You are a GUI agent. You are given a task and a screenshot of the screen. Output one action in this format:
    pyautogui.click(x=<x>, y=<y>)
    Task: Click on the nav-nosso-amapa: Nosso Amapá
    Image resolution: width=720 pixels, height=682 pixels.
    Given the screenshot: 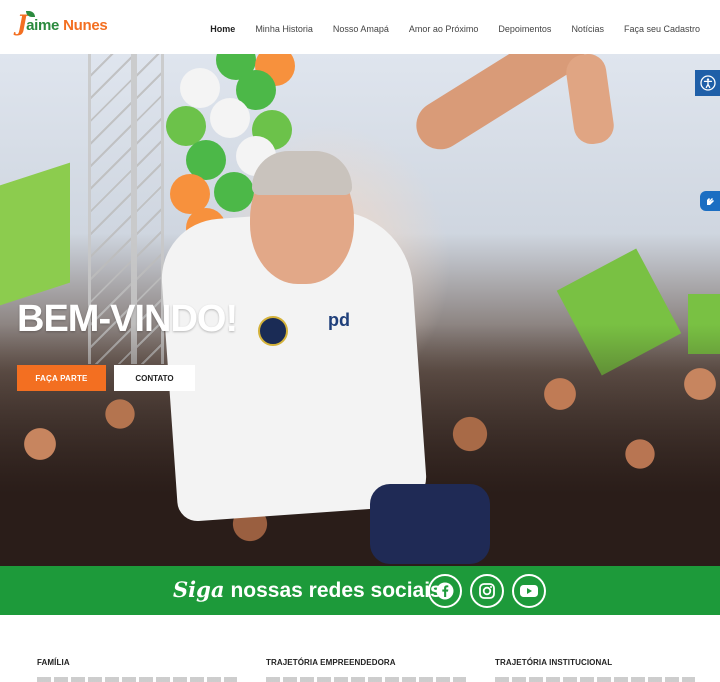 What is the action you would take?
    pyautogui.click(x=361, y=29)
    